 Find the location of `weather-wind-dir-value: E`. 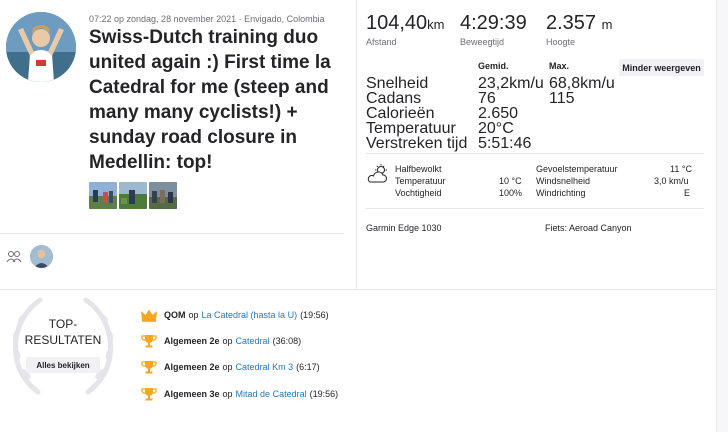

weather-wind-dir-value: E is located at coordinates (687, 193).